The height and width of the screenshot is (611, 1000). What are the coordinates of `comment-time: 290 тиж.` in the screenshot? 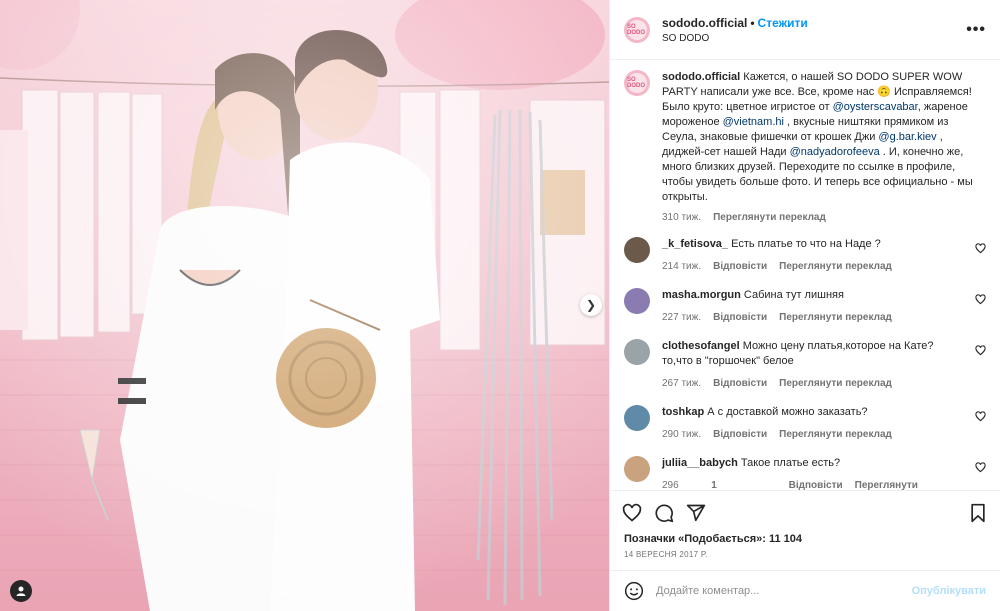 It's located at (681, 434).